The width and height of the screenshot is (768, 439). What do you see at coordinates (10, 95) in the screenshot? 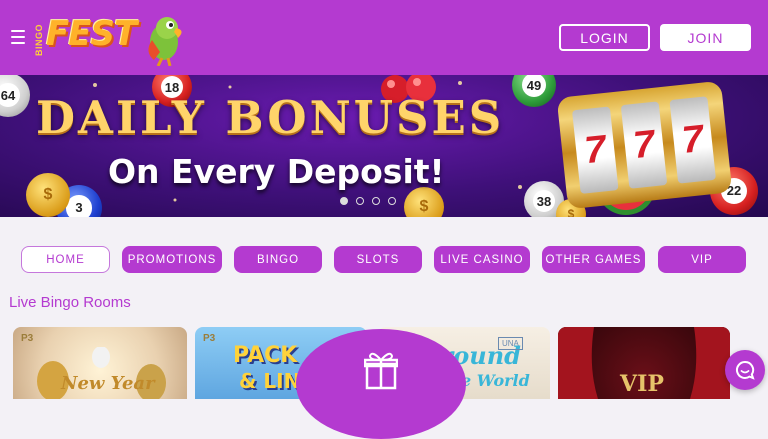
I see `ball-number: 64` at bounding box center [10, 95].